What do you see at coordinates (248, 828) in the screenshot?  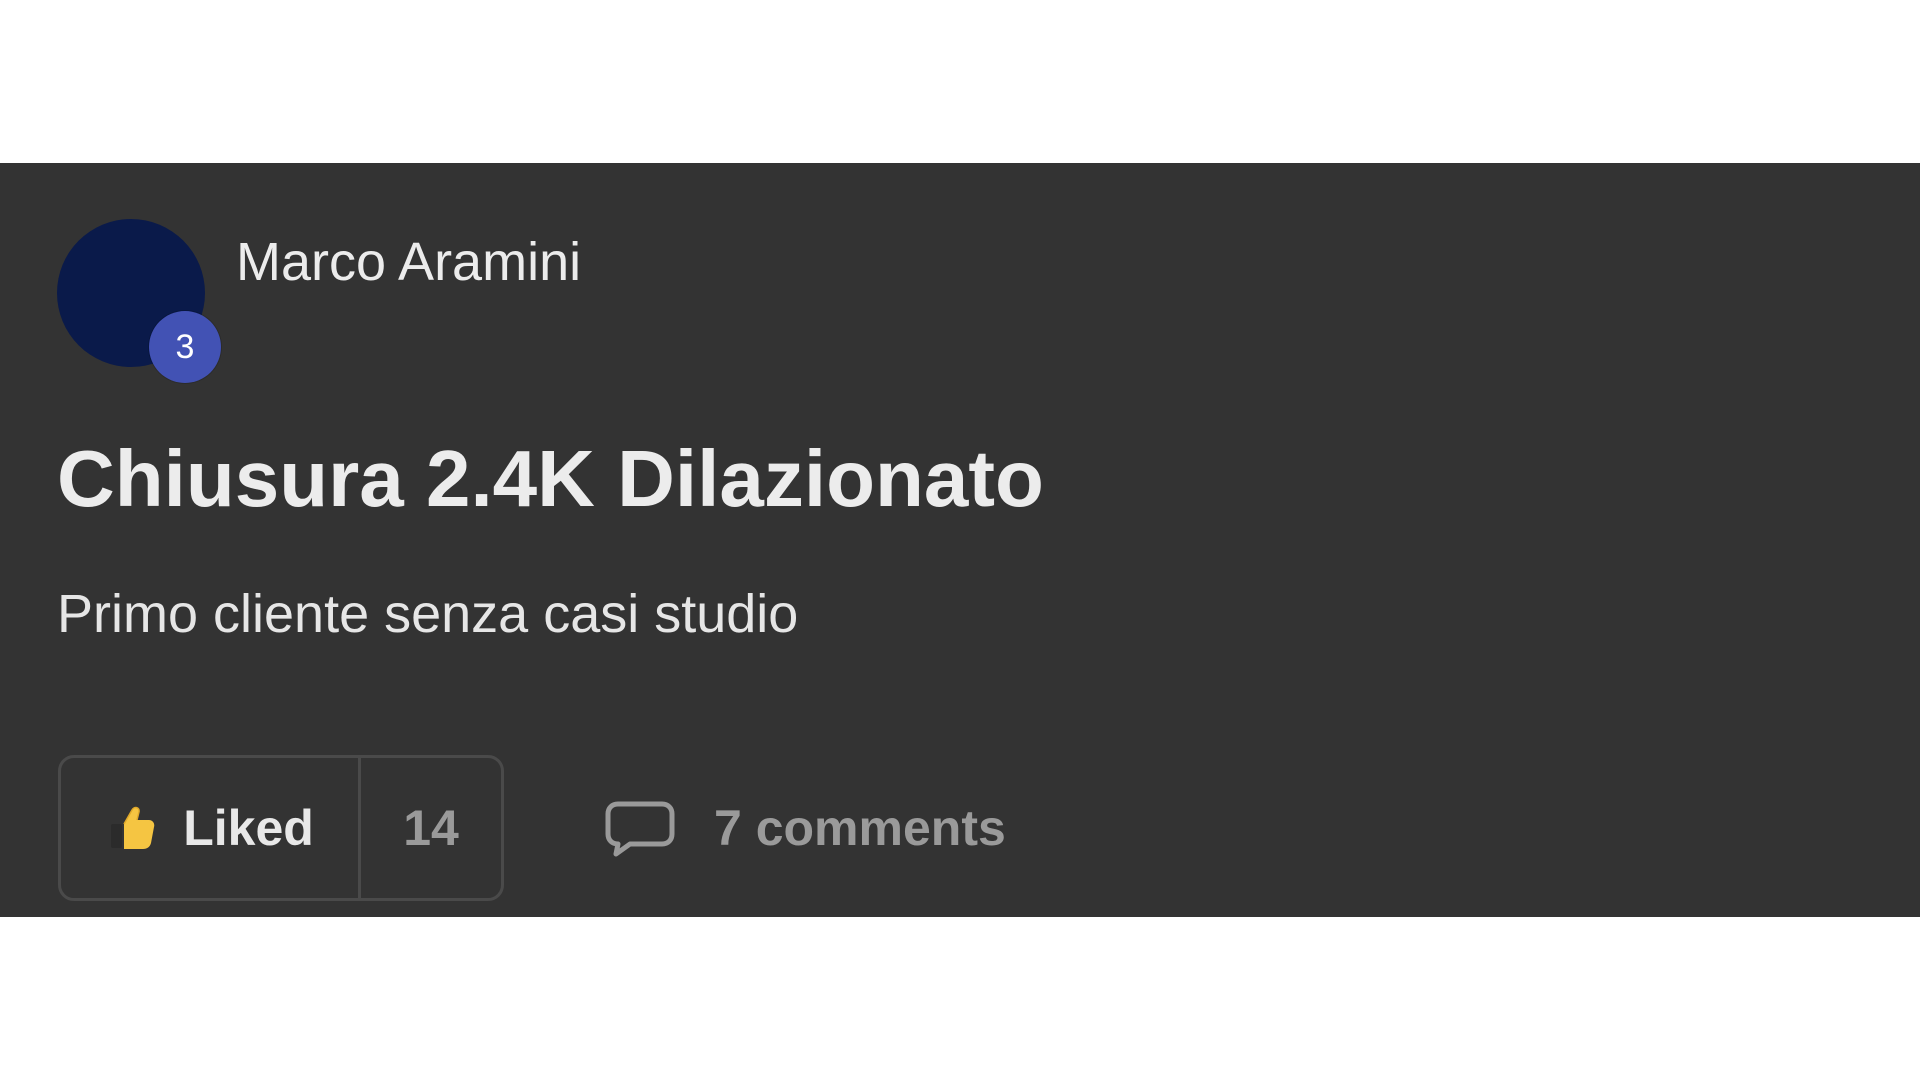 I see `like-label: Liked` at bounding box center [248, 828].